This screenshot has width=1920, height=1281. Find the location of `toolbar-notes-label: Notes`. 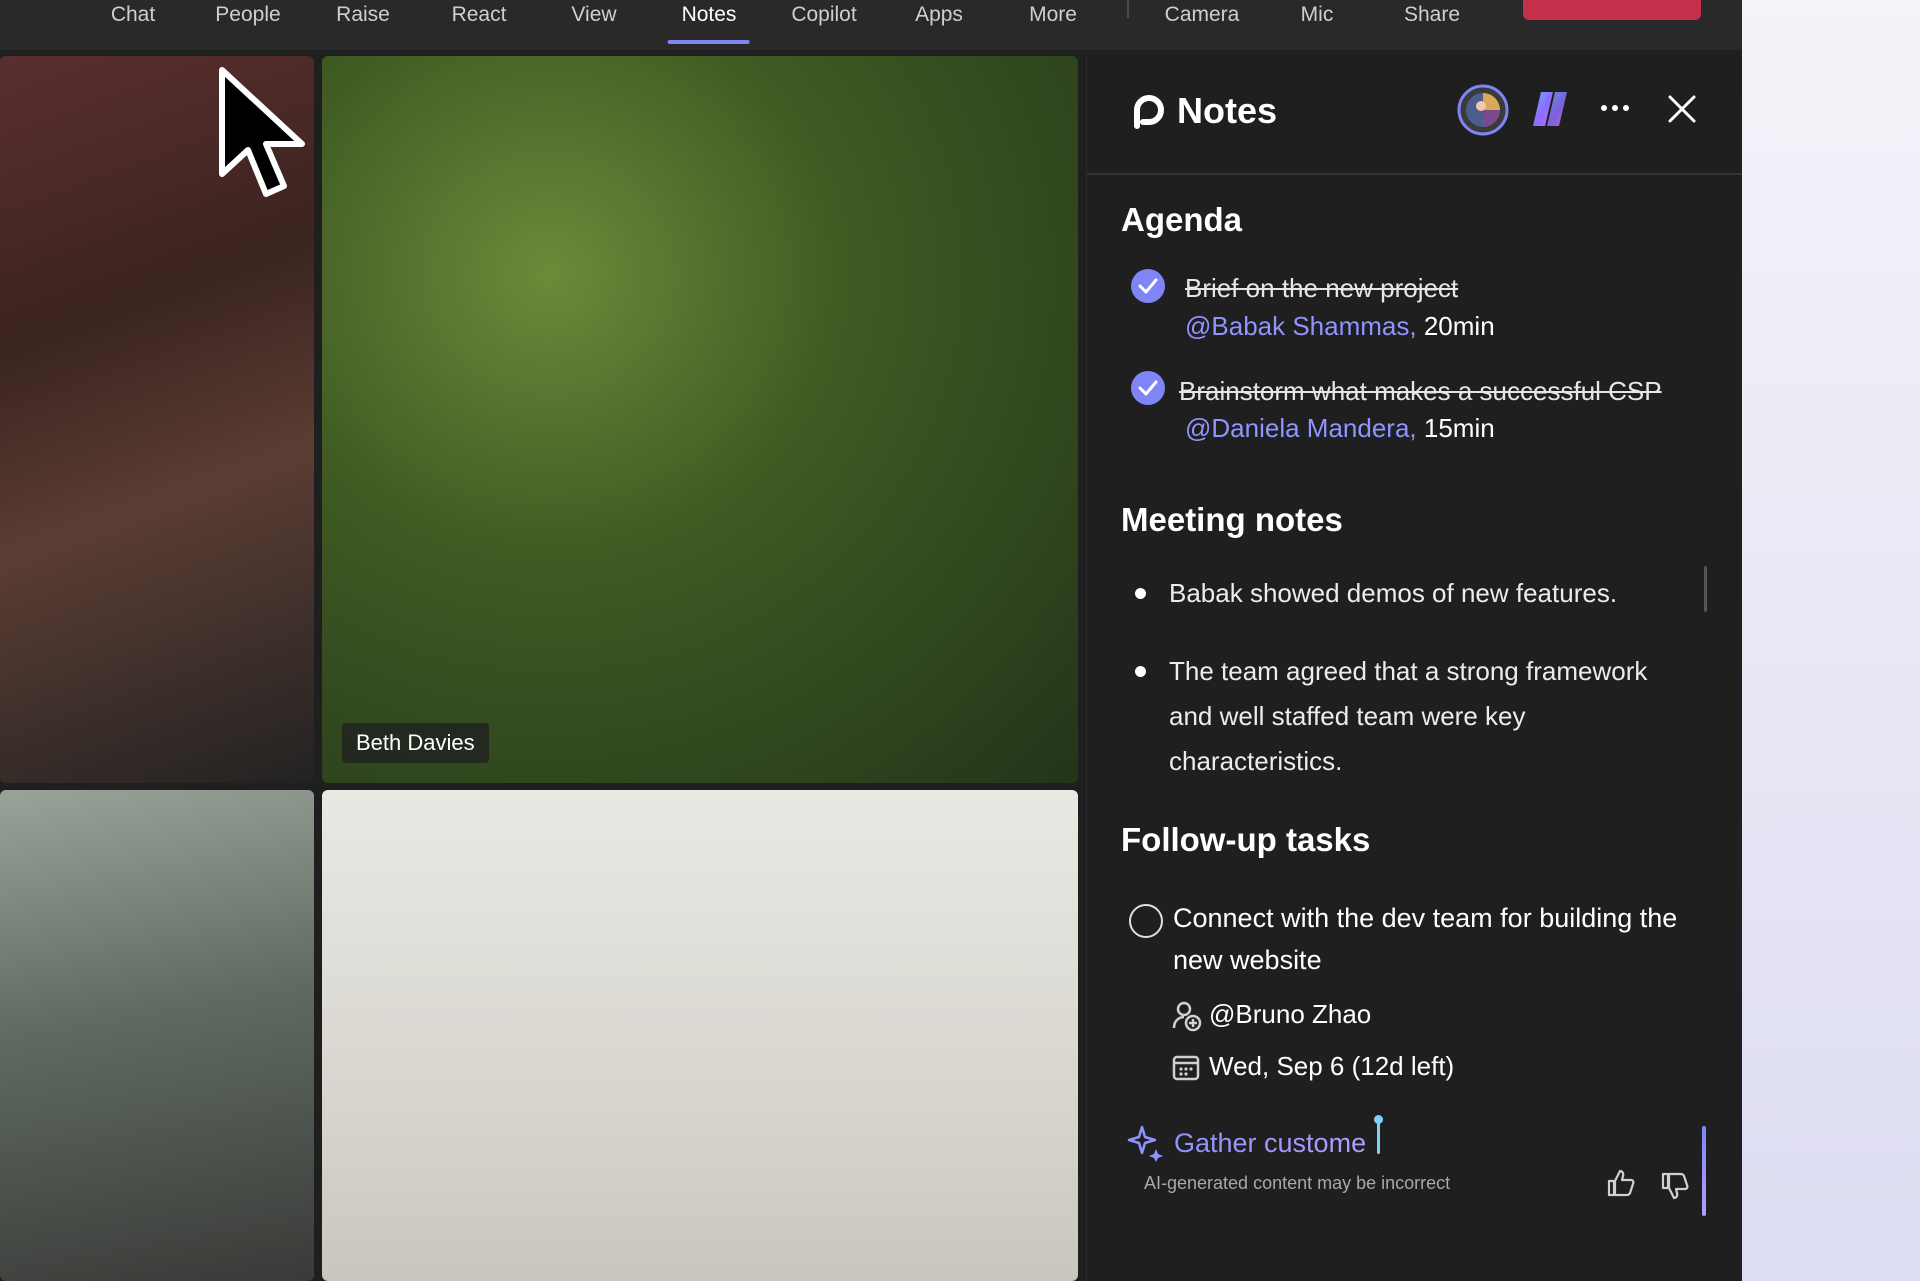

toolbar-notes-label: Notes is located at coordinates (709, 14).